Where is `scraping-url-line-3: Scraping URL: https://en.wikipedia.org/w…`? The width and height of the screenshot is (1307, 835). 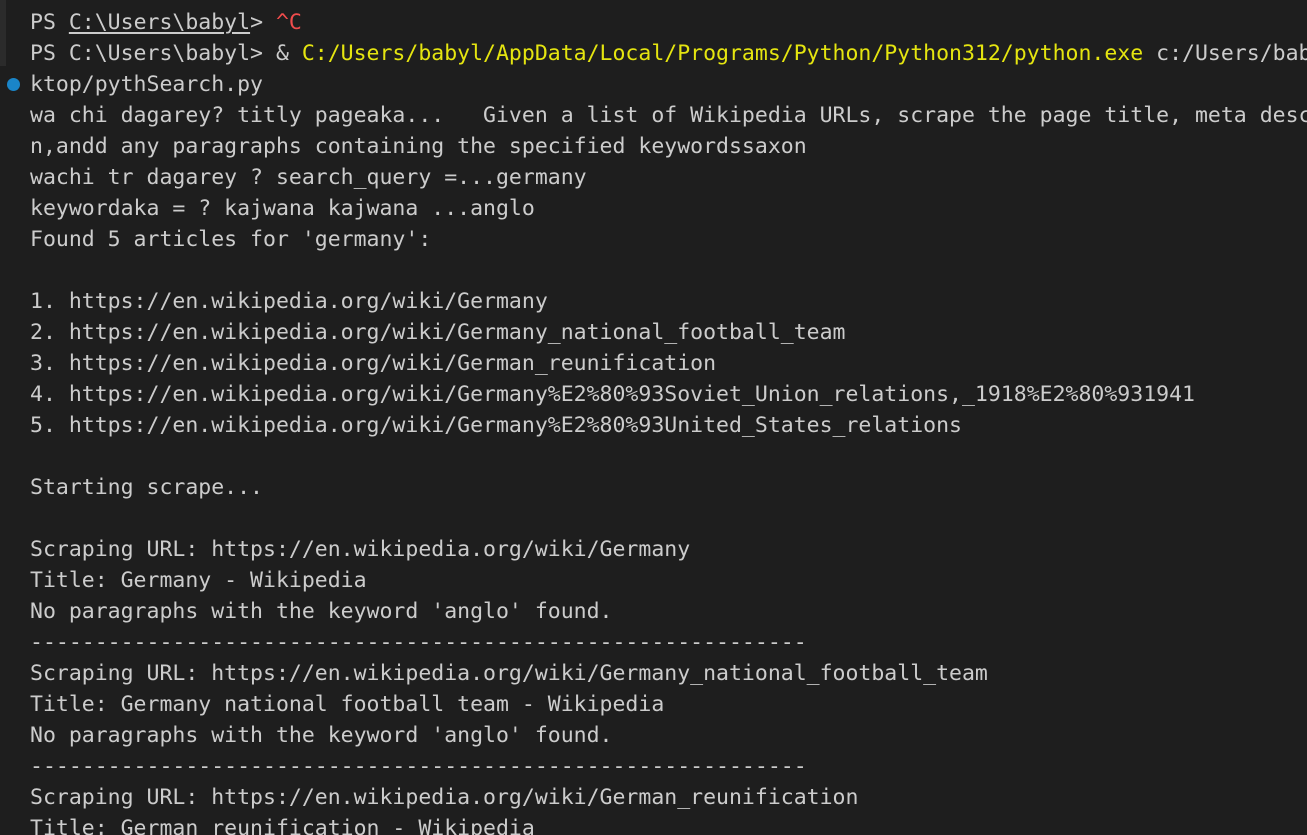
scraping-url-line-3: Scraping URL: https://en.wikipedia.org/w… is located at coordinates (668, 797).